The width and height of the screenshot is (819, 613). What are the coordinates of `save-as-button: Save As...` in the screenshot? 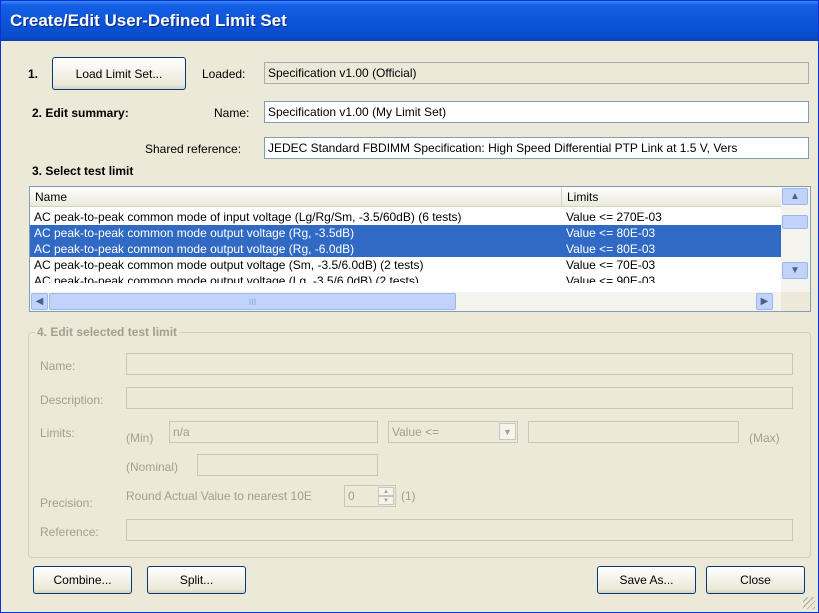 It's located at (646, 580).